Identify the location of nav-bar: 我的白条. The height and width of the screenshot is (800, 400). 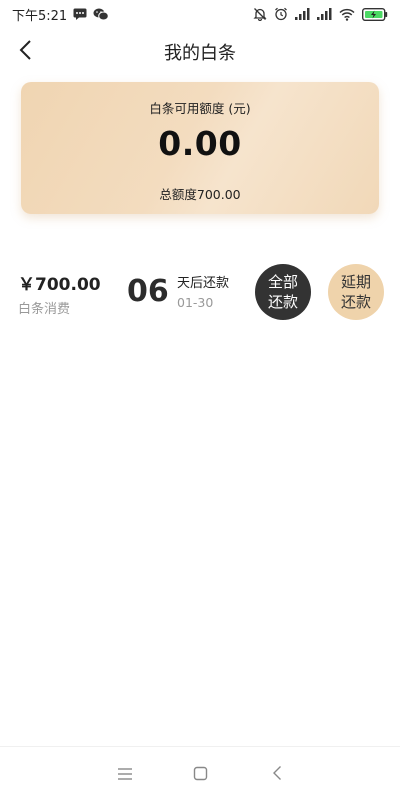
(200, 52).